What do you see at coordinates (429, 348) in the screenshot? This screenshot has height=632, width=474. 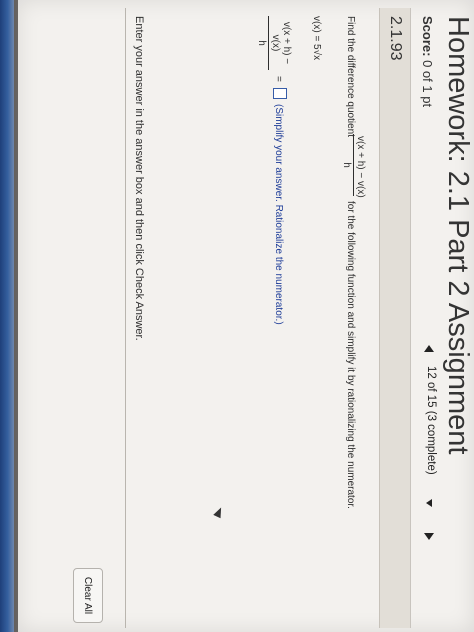 I see `triangle-left-icon` at bounding box center [429, 348].